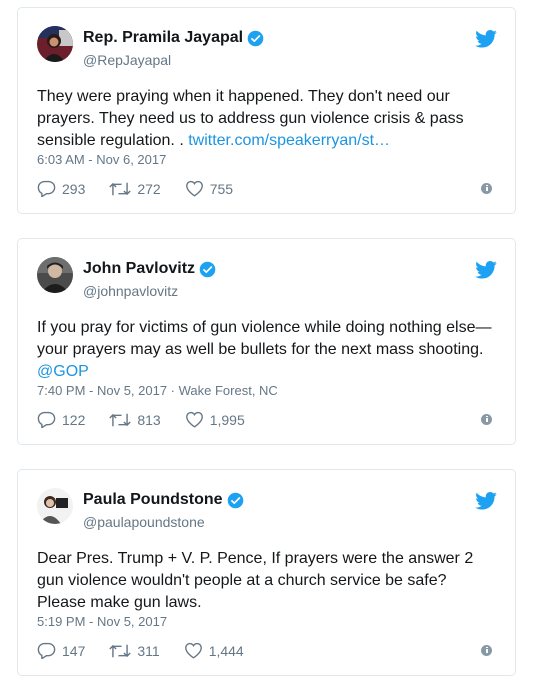 This screenshot has height=697, width=540. What do you see at coordinates (61, 188) in the screenshot?
I see `reply-button: 293` at bounding box center [61, 188].